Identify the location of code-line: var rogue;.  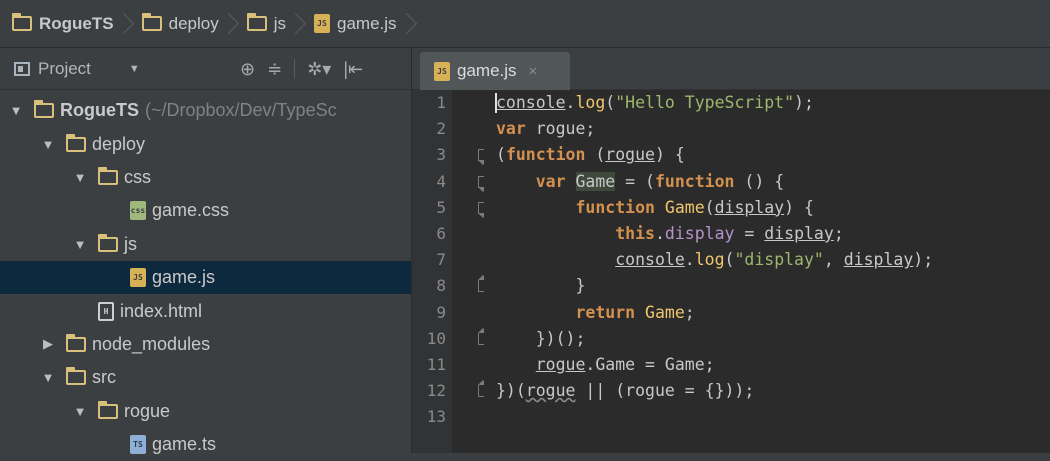
(767, 129).